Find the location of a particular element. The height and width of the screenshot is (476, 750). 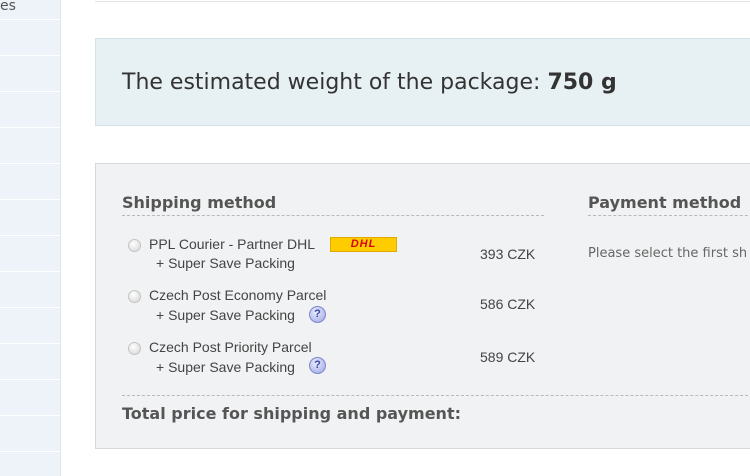

total-price-label: Total price for shipping and payment: is located at coordinates (291, 413).